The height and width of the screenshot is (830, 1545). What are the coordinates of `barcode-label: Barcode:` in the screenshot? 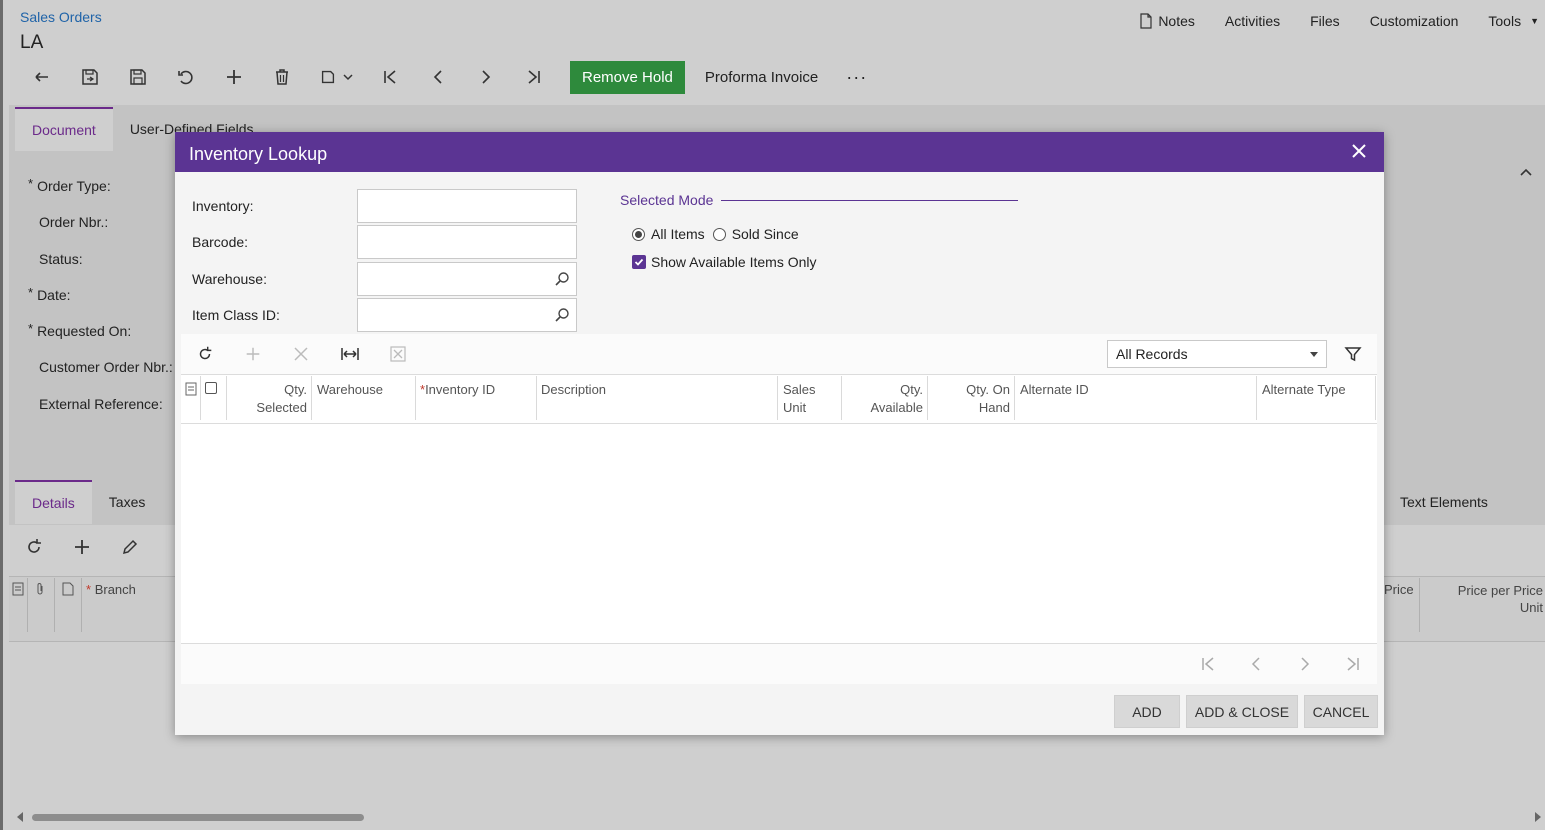 It's located at (220, 242).